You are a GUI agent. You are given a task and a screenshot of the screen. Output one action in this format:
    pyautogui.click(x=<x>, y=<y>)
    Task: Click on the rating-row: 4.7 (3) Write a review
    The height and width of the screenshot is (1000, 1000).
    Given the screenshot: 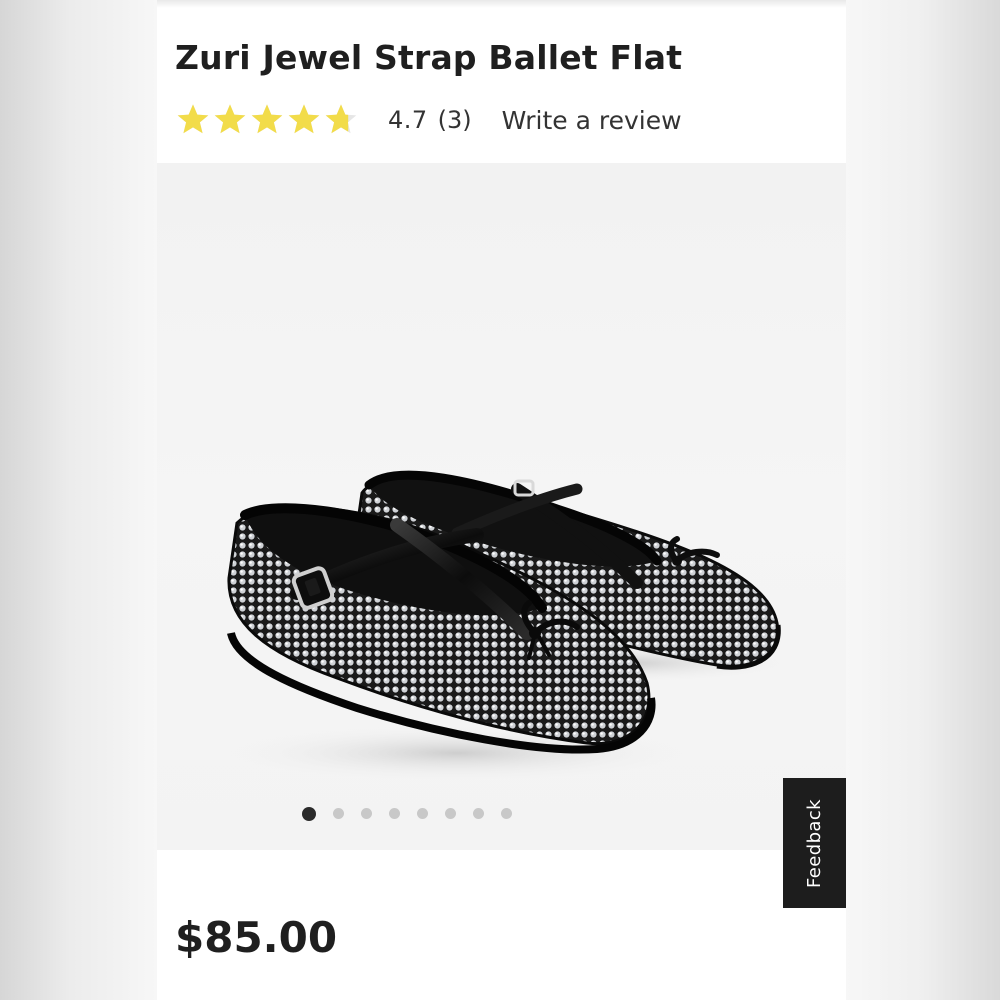 What is the action you would take?
    pyautogui.click(x=428, y=120)
    